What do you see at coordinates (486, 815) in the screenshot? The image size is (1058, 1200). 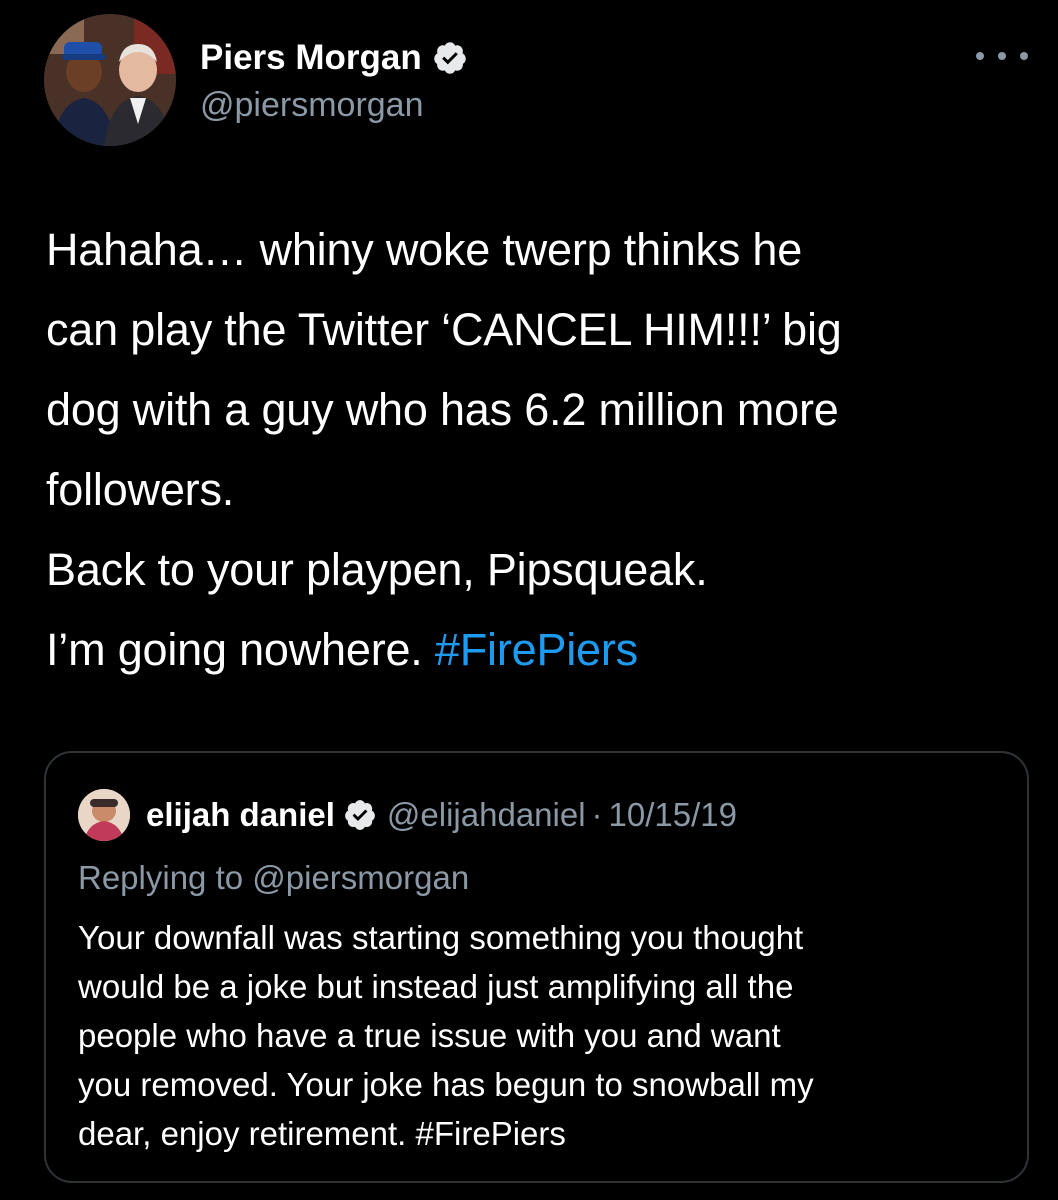 I see `quoted-handle: @elijahdaniel` at bounding box center [486, 815].